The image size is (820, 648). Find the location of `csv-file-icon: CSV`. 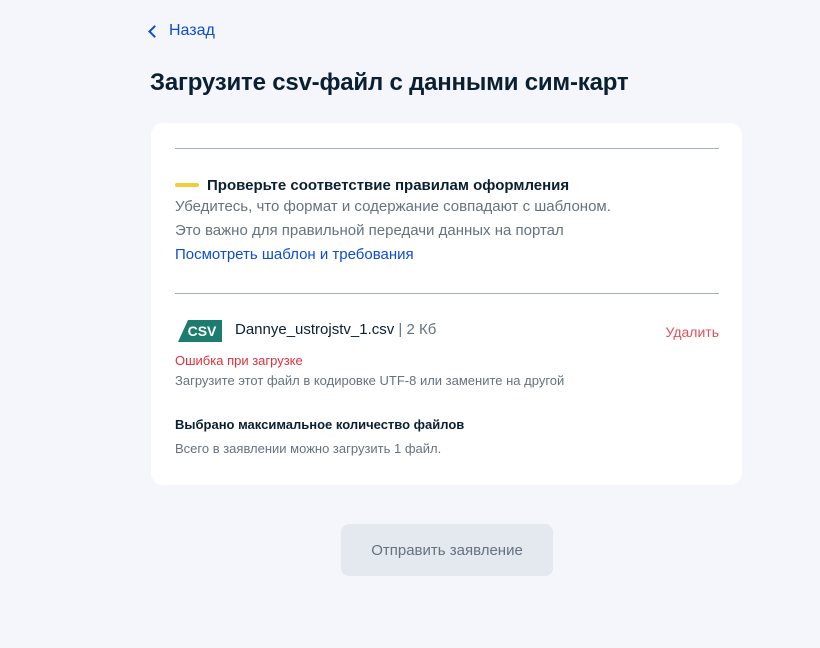

csv-file-icon: CSV is located at coordinates (200, 331).